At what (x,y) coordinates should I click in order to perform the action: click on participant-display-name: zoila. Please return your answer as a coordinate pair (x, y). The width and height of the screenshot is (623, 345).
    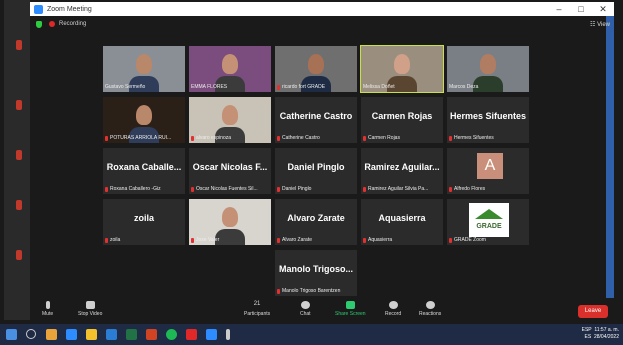
    Looking at the image, I should click on (143, 218).